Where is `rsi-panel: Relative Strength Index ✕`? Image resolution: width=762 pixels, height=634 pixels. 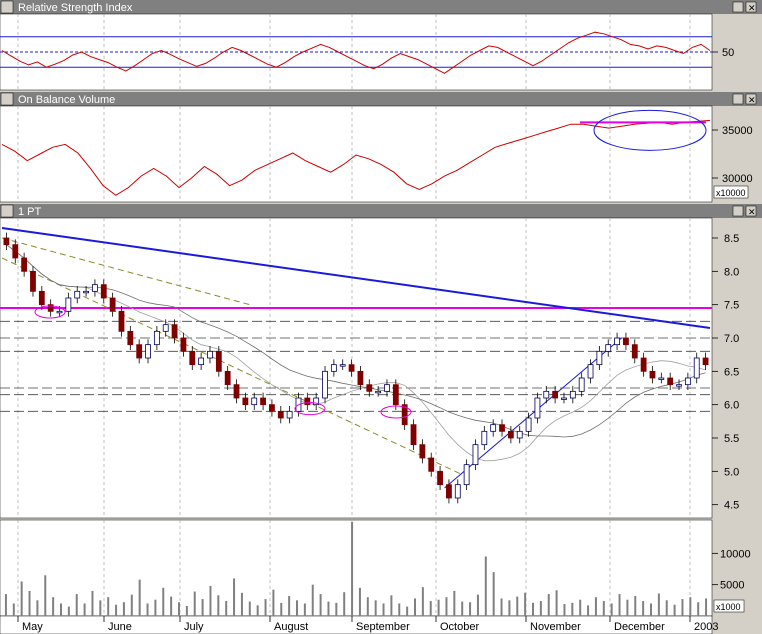
rsi-panel: Relative Strength Index ✕ is located at coordinates (381, 45).